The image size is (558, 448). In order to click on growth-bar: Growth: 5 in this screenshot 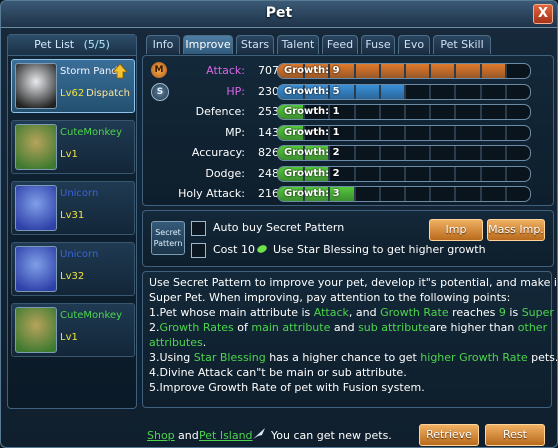, I will do `click(404, 91)`.